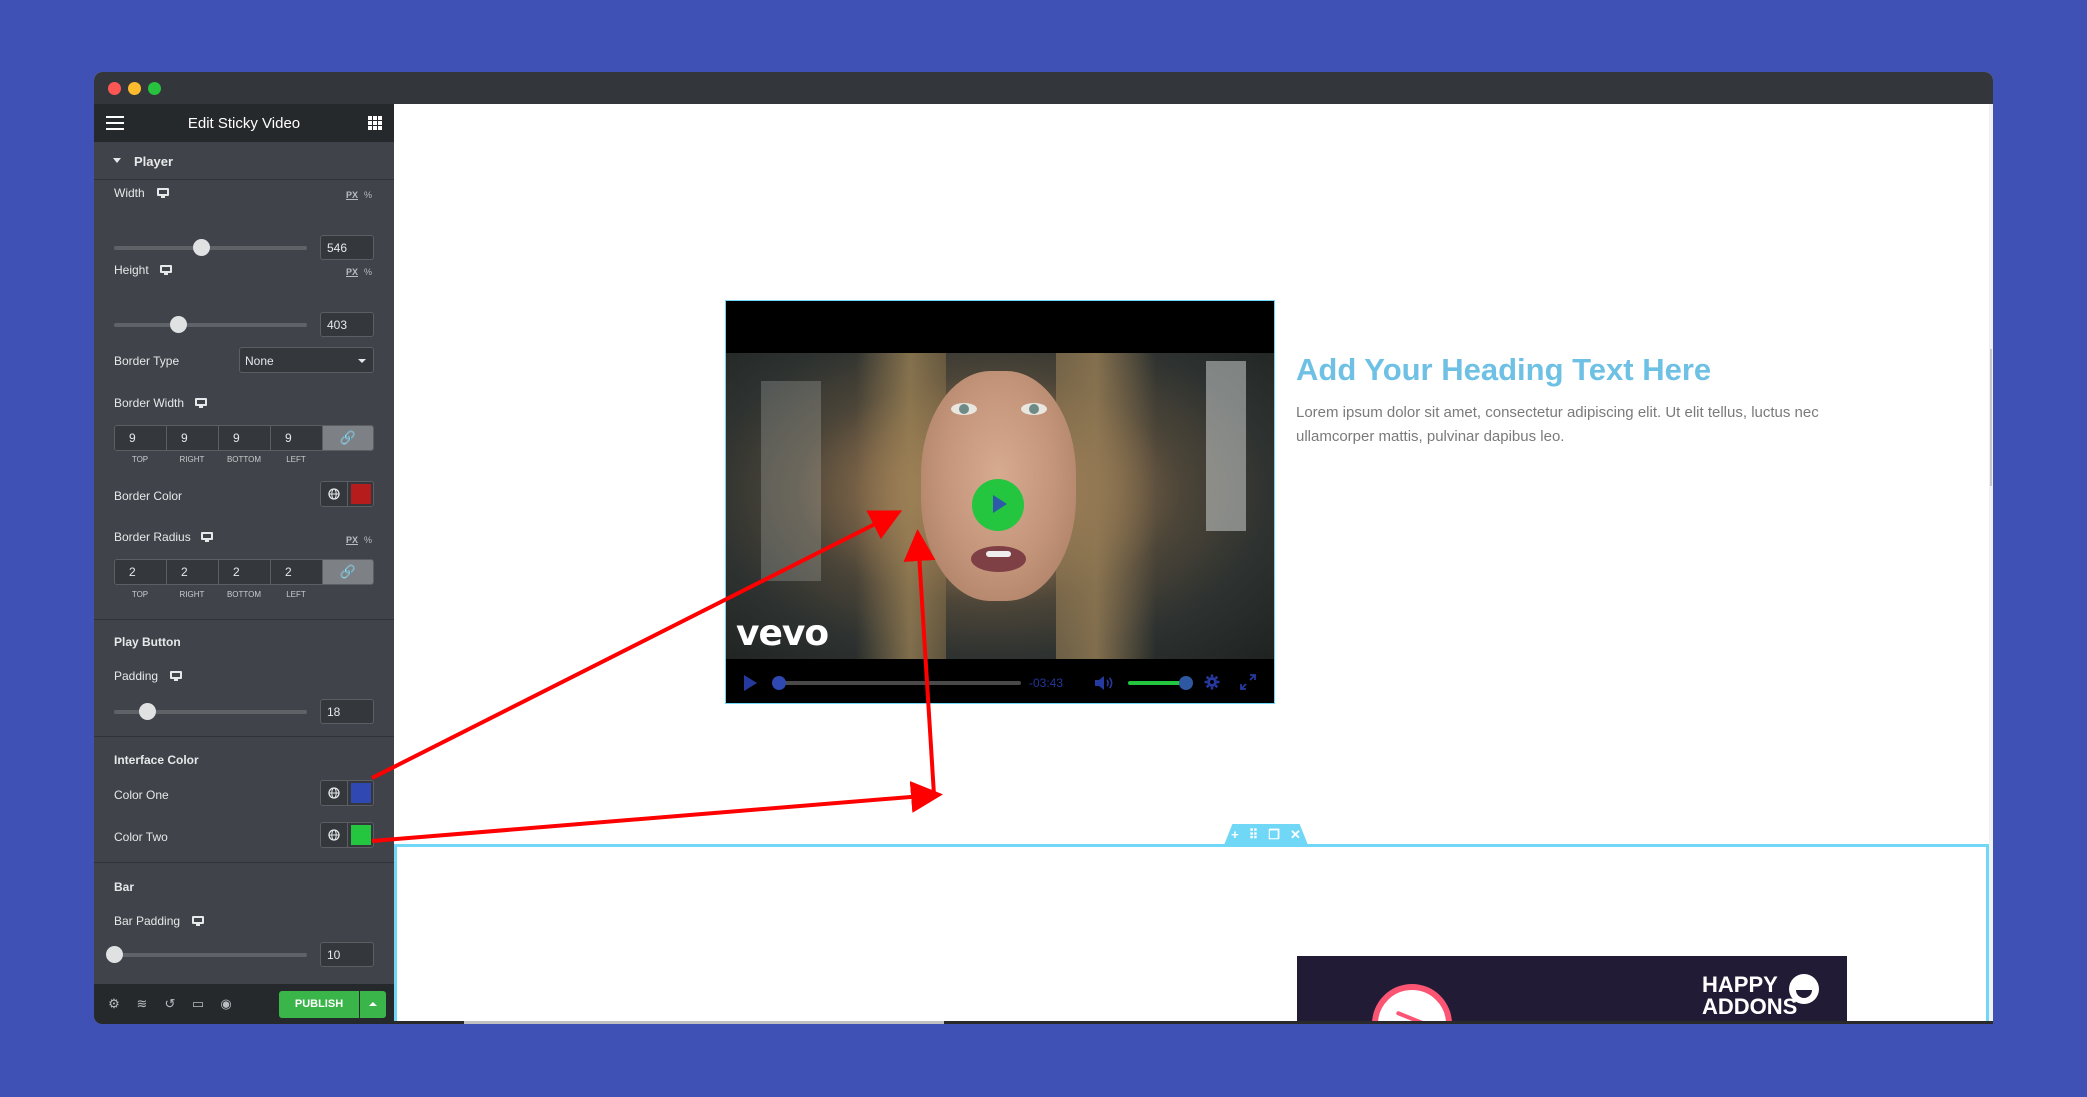 The image size is (2087, 1097). I want to click on grid-icon, so click(375, 123).